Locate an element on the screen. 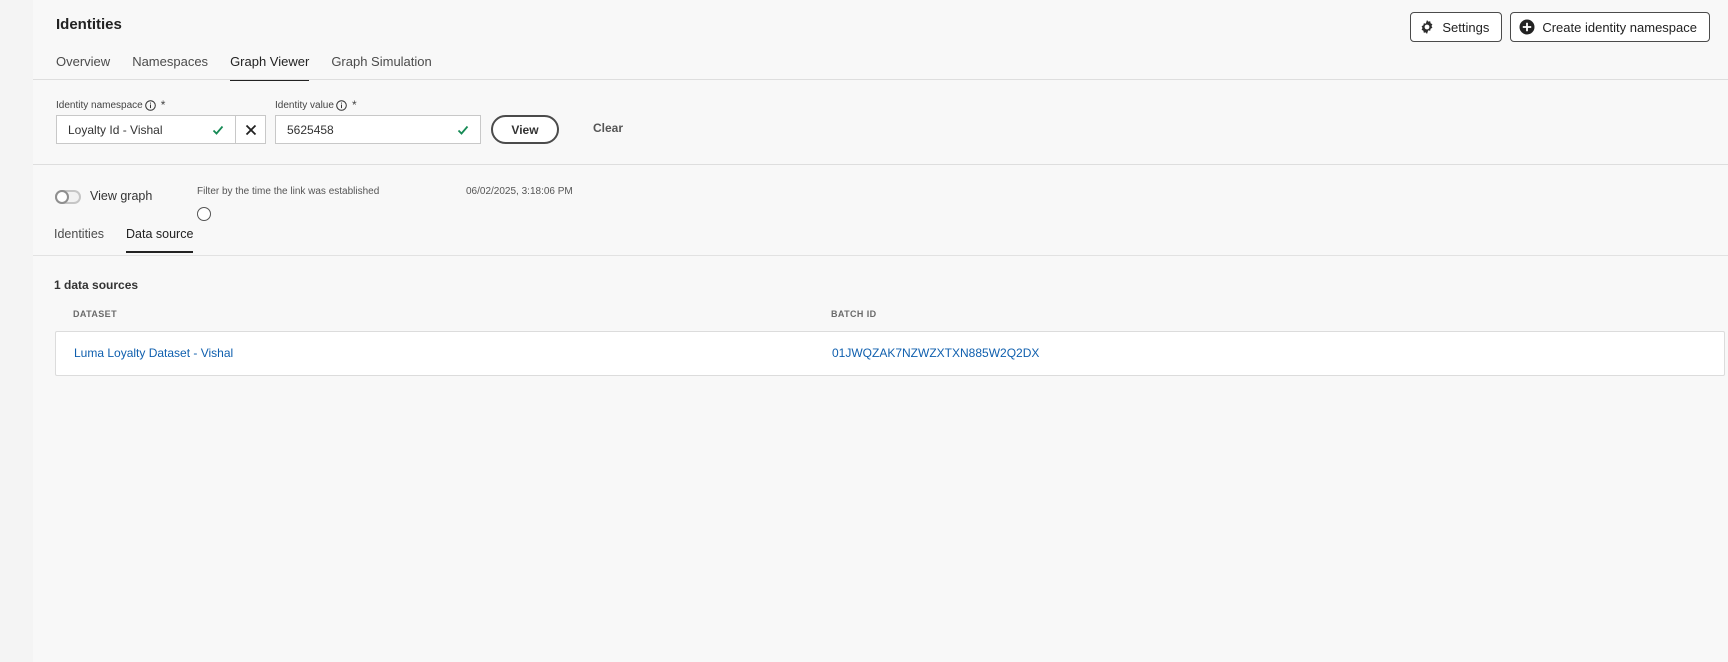  sub-tabs: Identities Data source is located at coordinates (124, 240).